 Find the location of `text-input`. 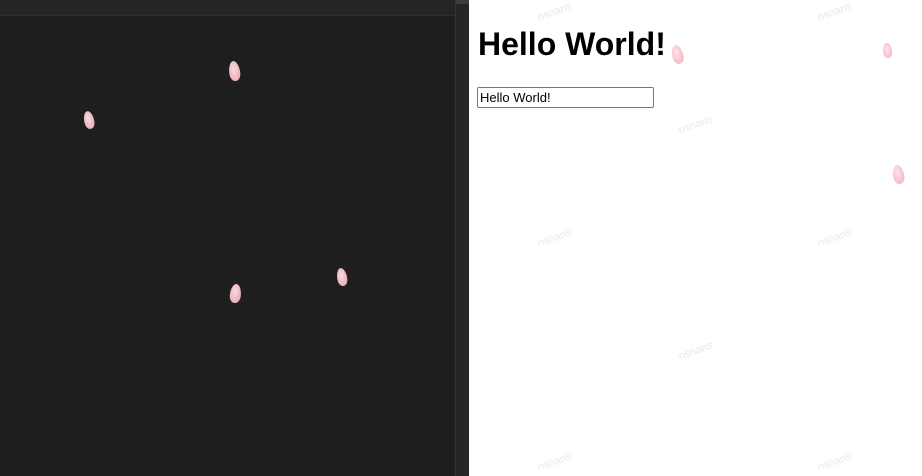

text-input is located at coordinates (565, 97).